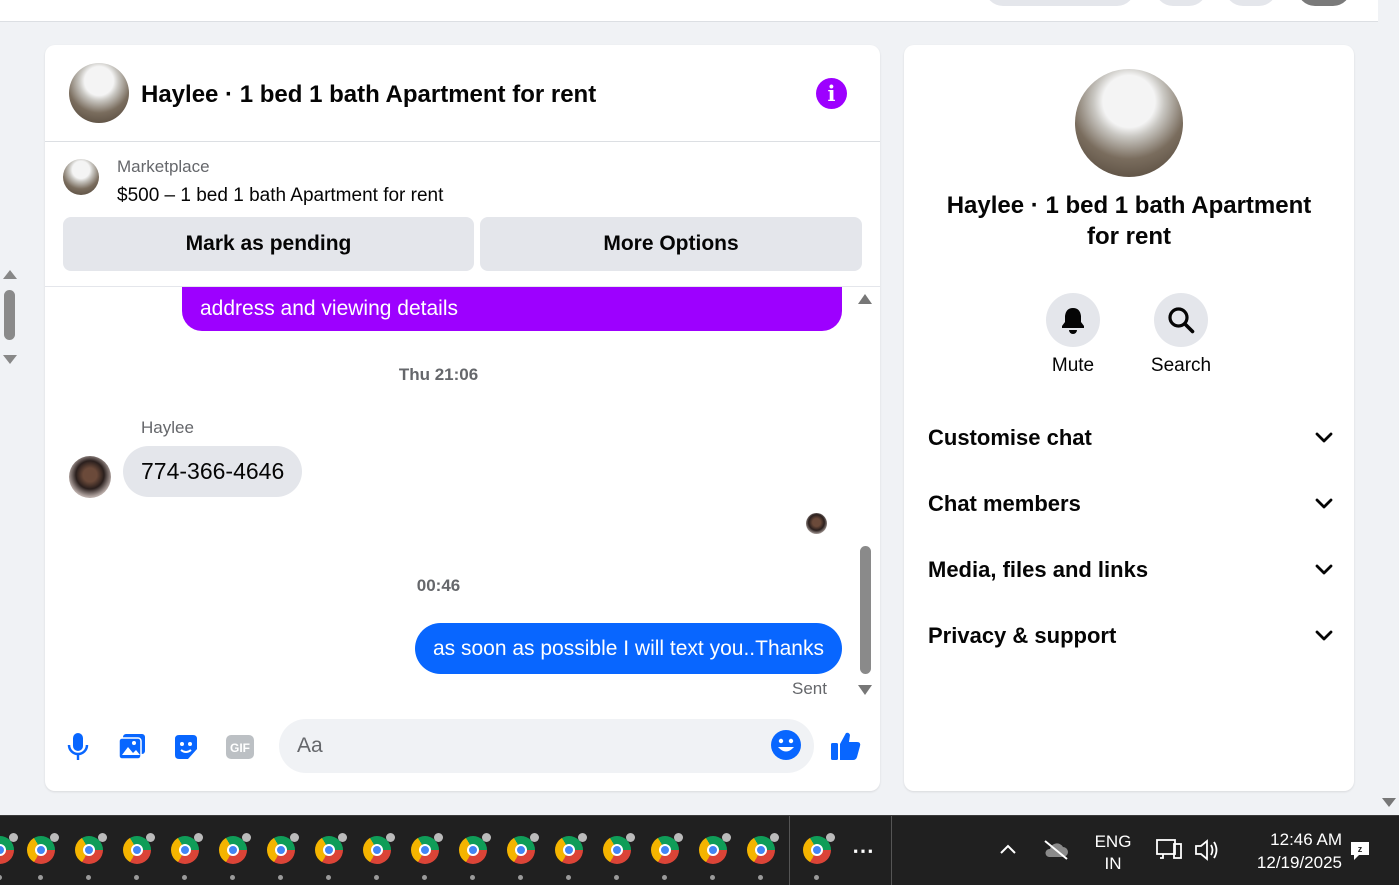 This screenshot has height=885, width=1399. I want to click on page-scroll-down-arrow, so click(1389, 802).